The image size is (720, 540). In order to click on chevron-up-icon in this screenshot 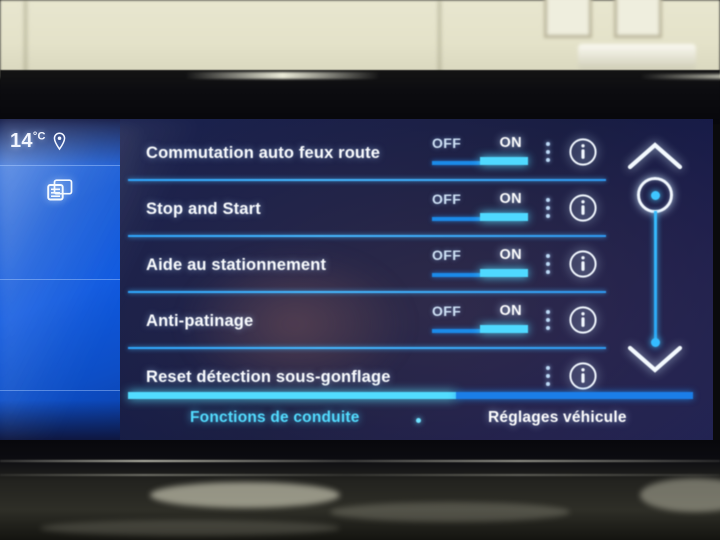, I will do `click(655, 156)`.